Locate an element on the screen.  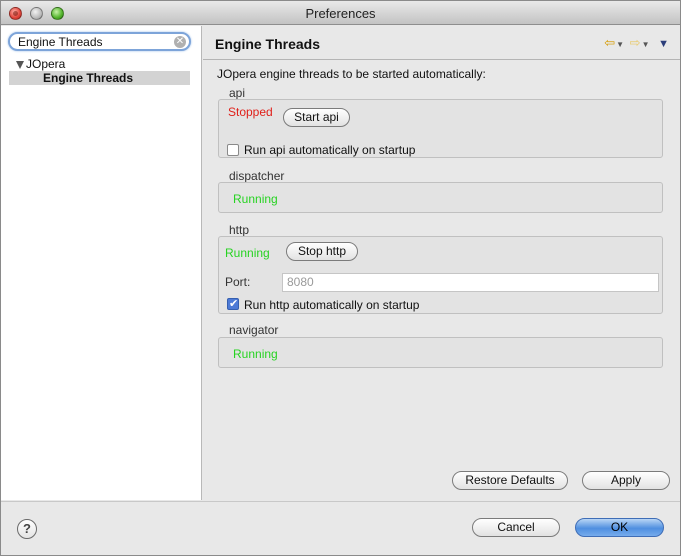
dispatcher-status: Running is located at coordinates (255, 199).